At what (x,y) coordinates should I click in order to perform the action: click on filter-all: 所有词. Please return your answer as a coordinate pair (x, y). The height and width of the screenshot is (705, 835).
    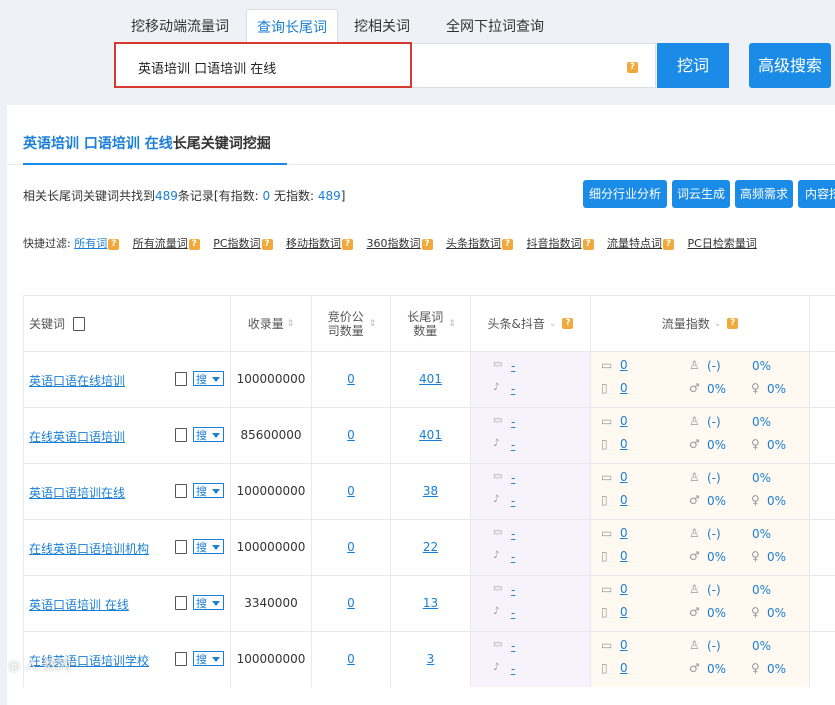
    Looking at the image, I should click on (90, 243).